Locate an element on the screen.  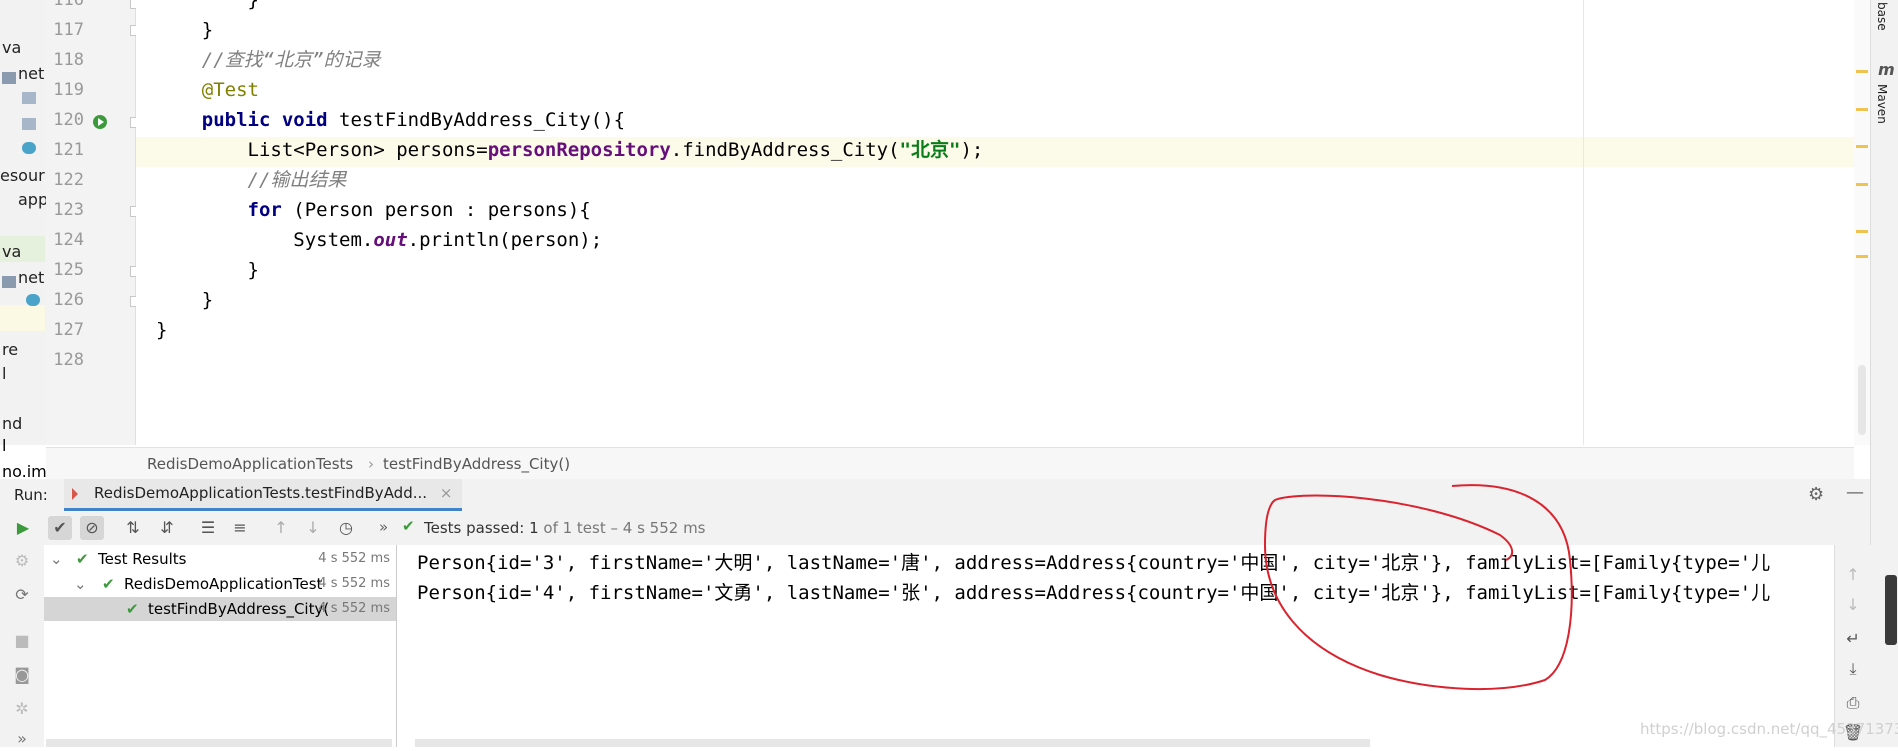
red-annotation-circle is located at coordinates (1418, 587).